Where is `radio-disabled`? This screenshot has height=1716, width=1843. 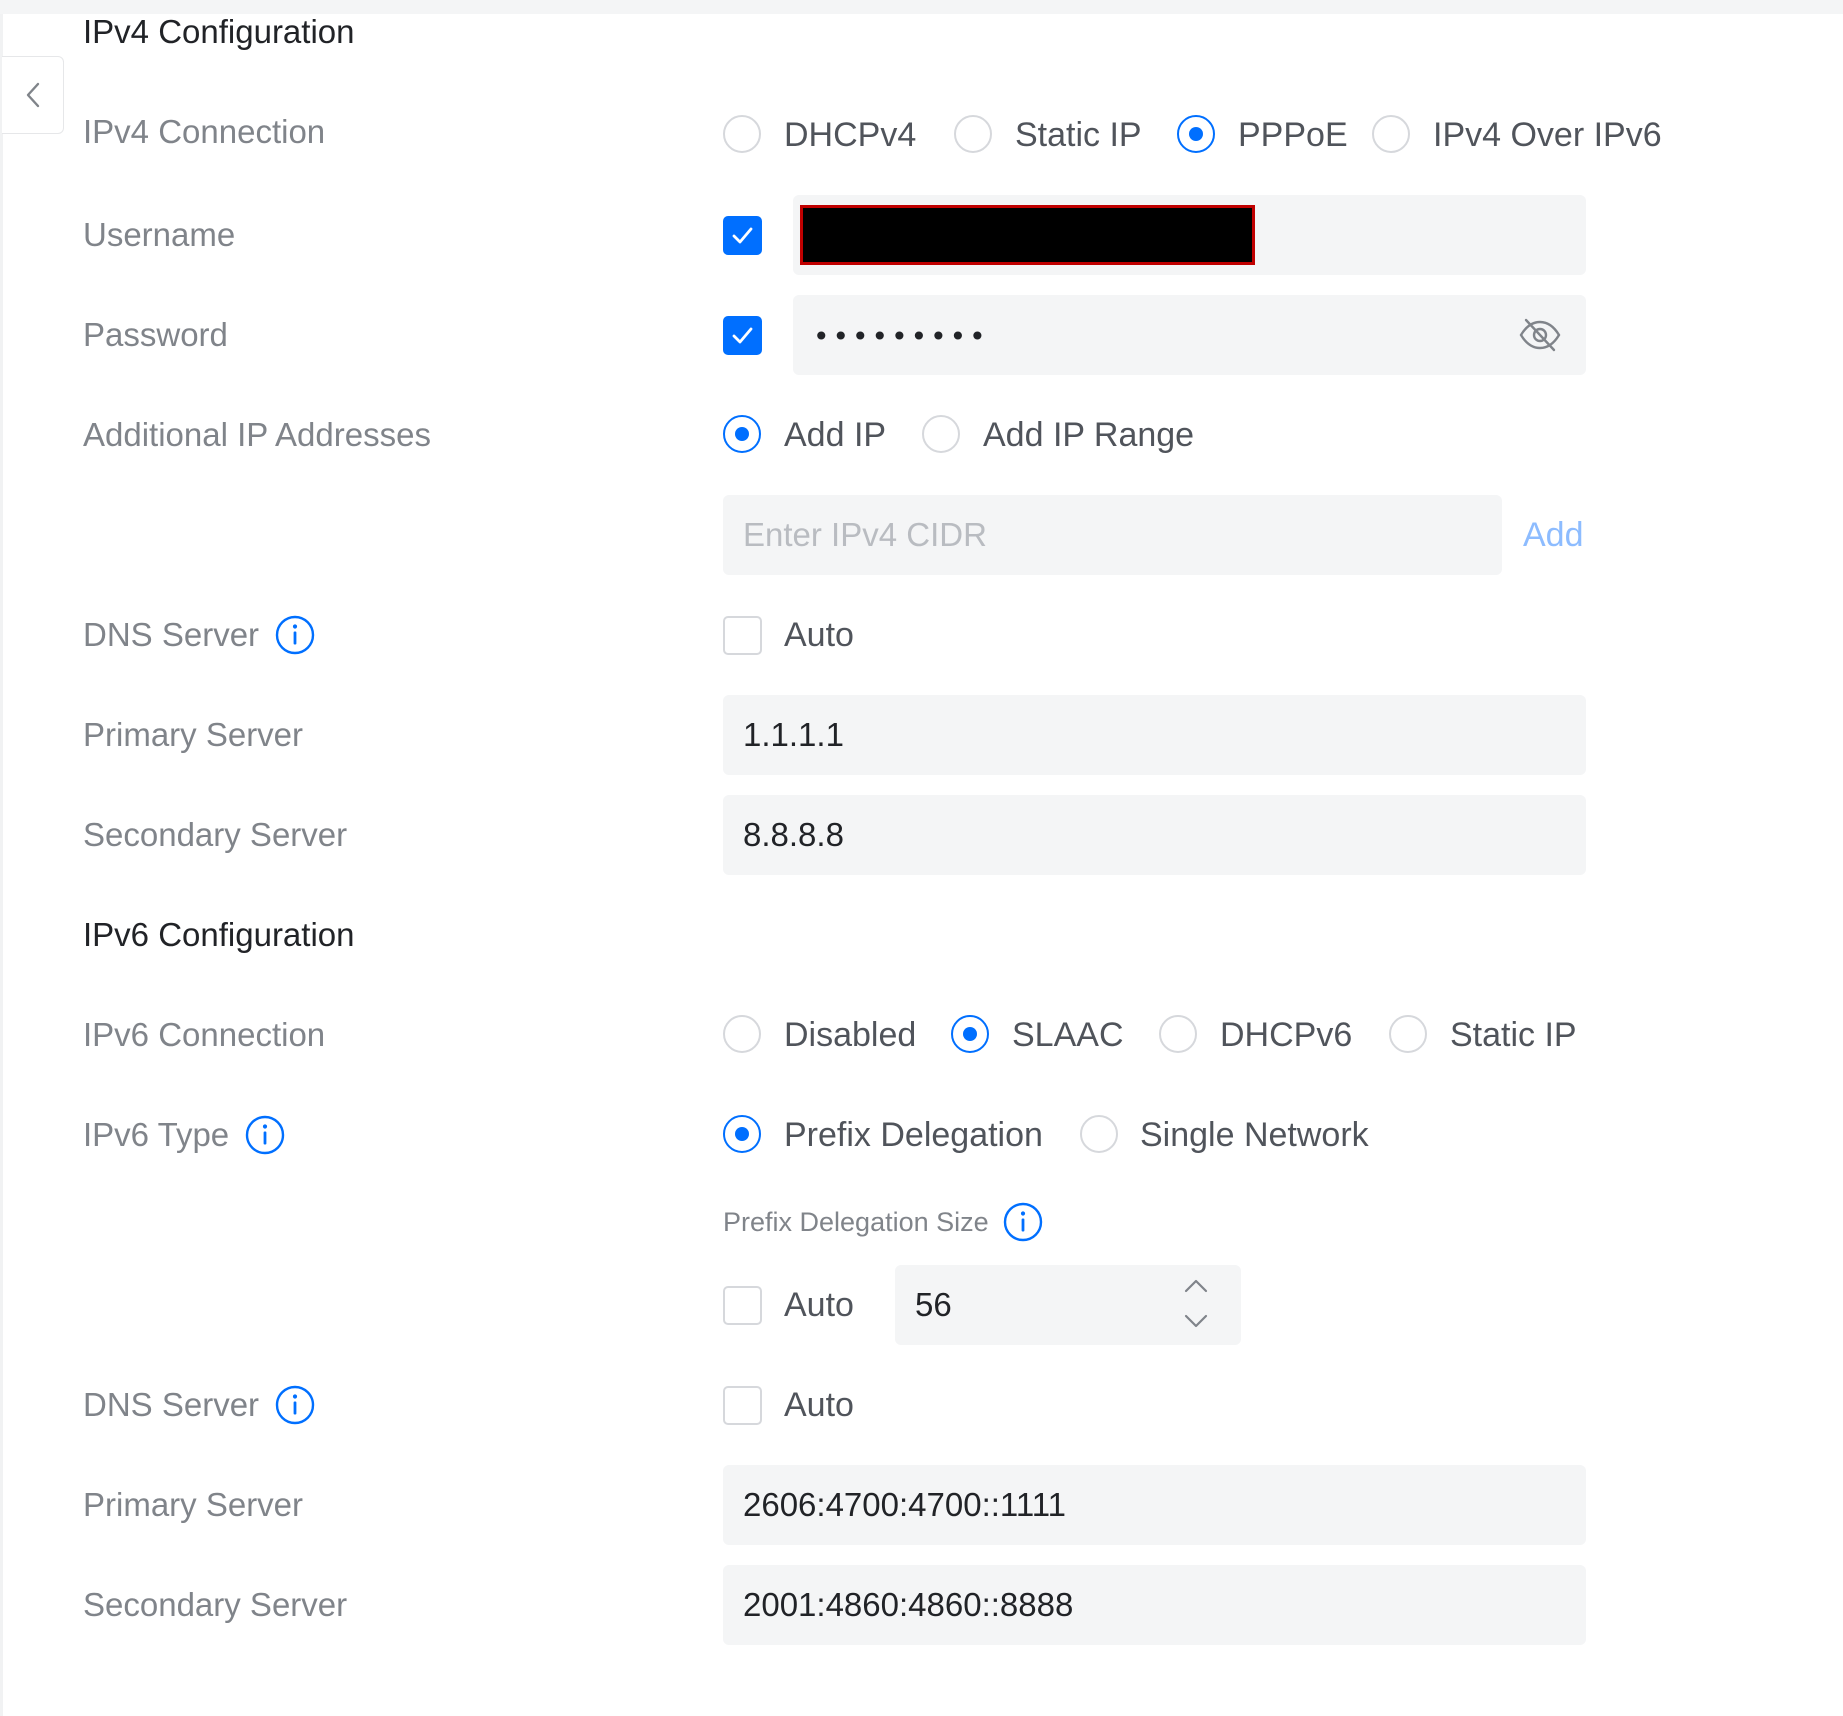 radio-disabled is located at coordinates (742, 1034).